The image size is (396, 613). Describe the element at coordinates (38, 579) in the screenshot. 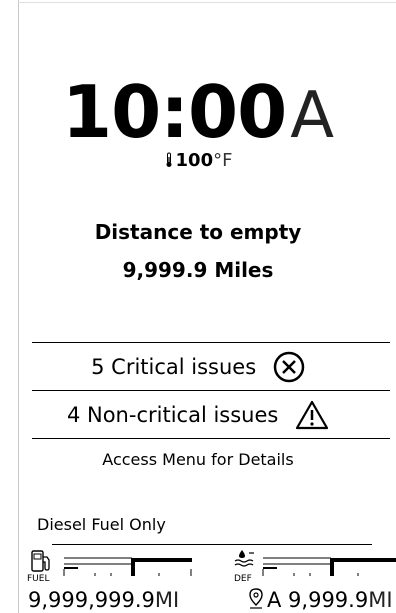

I see `fuel-gauge-label: FUEL` at that location.